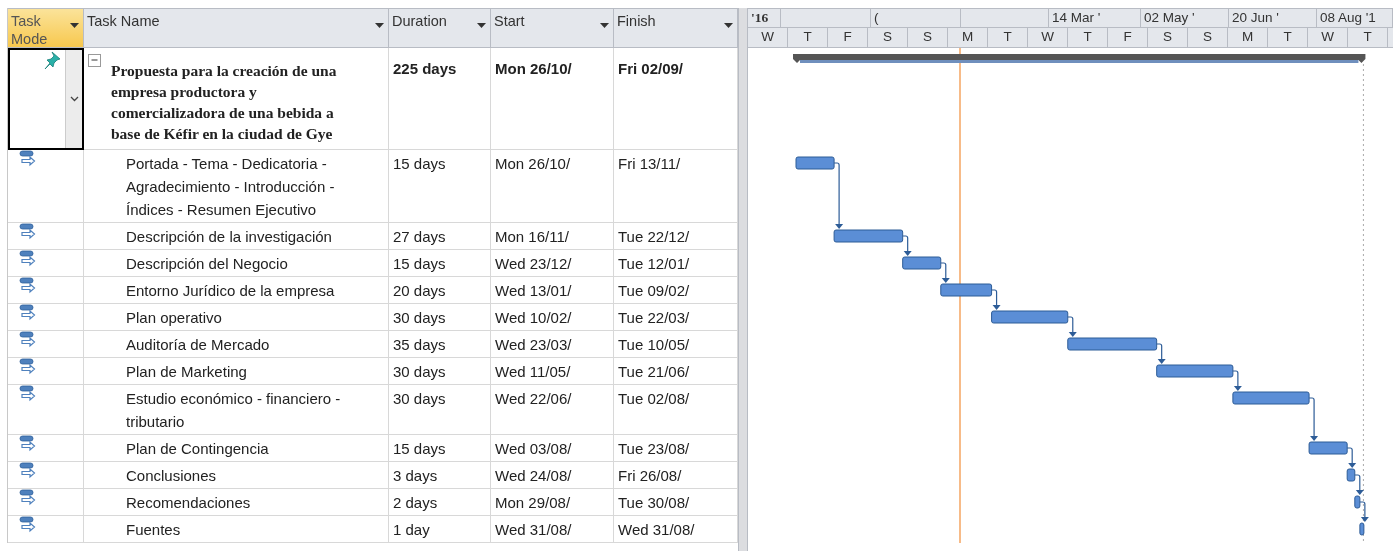  Describe the element at coordinates (186, 372) in the screenshot. I see `task-name: Plan de Marketing` at that location.